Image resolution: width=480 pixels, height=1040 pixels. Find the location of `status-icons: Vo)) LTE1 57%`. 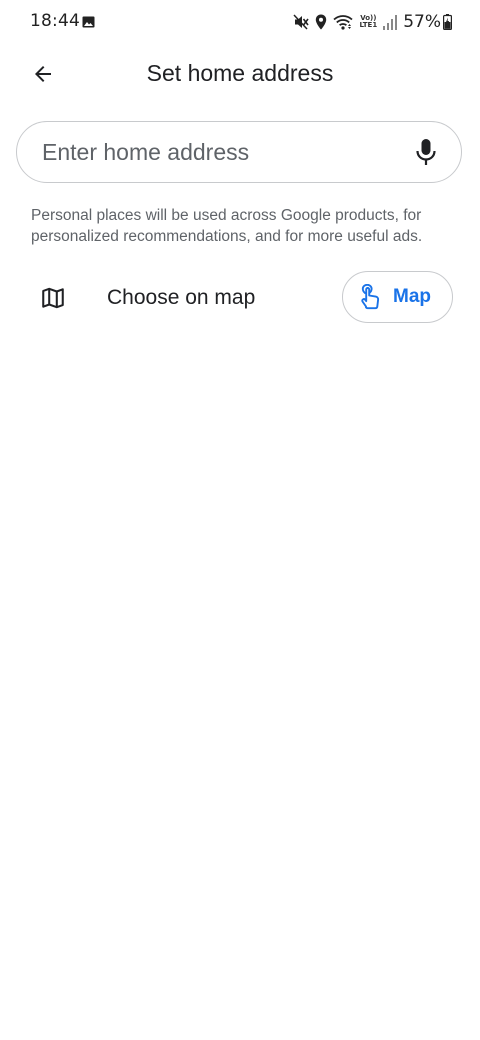

status-icons: Vo)) LTE1 57% is located at coordinates (369, 22).